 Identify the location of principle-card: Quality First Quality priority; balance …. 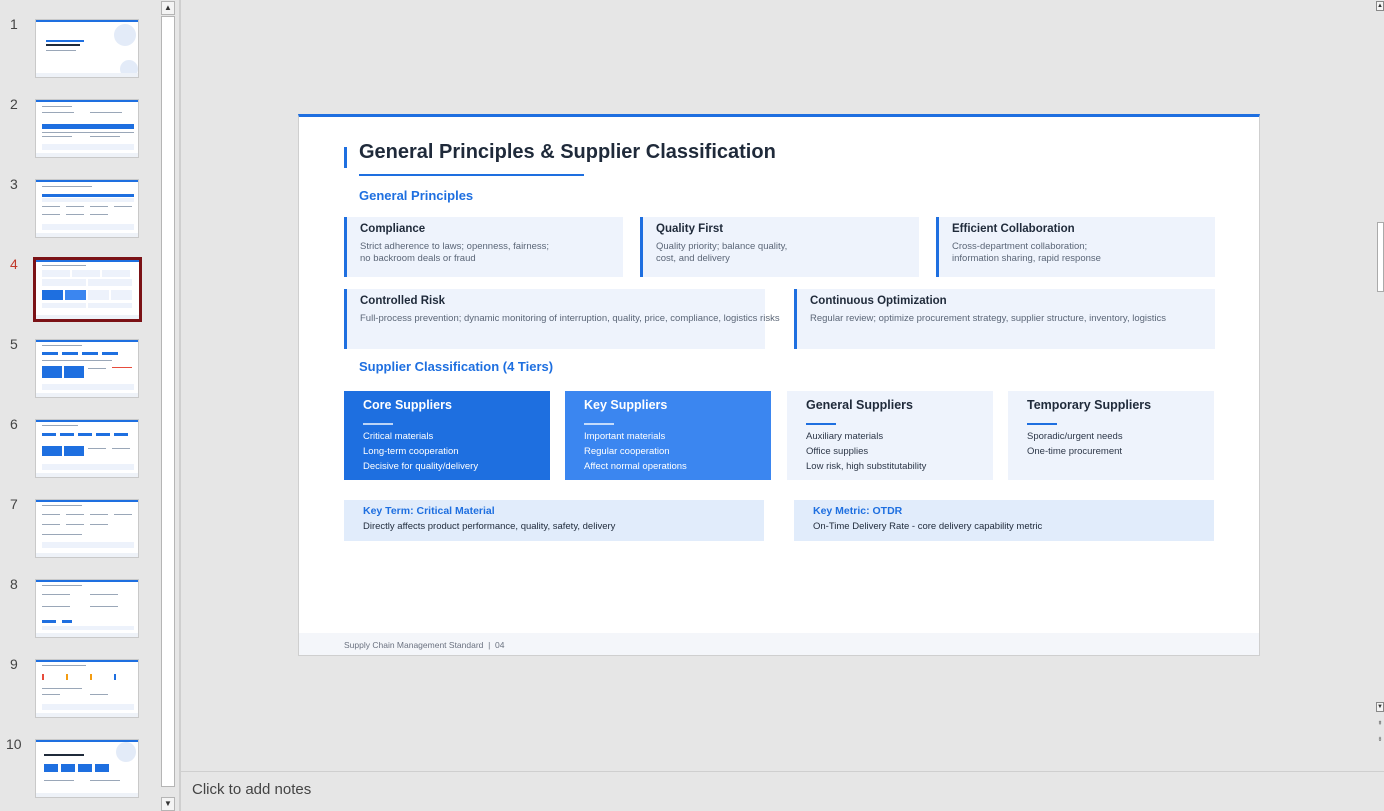
(779, 247).